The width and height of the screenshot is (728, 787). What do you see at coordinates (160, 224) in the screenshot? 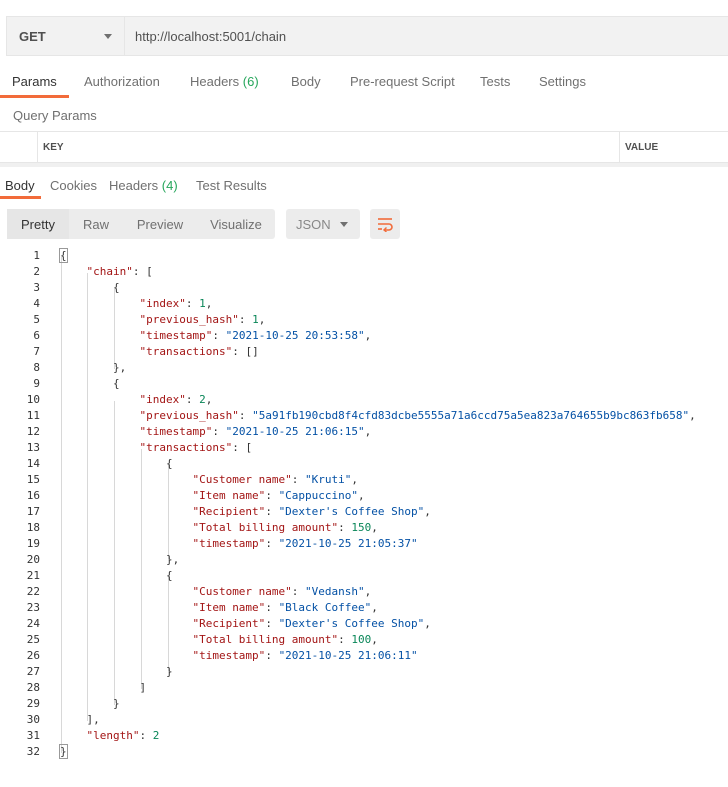
I see `view-preview-button: Preview` at bounding box center [160, 224].